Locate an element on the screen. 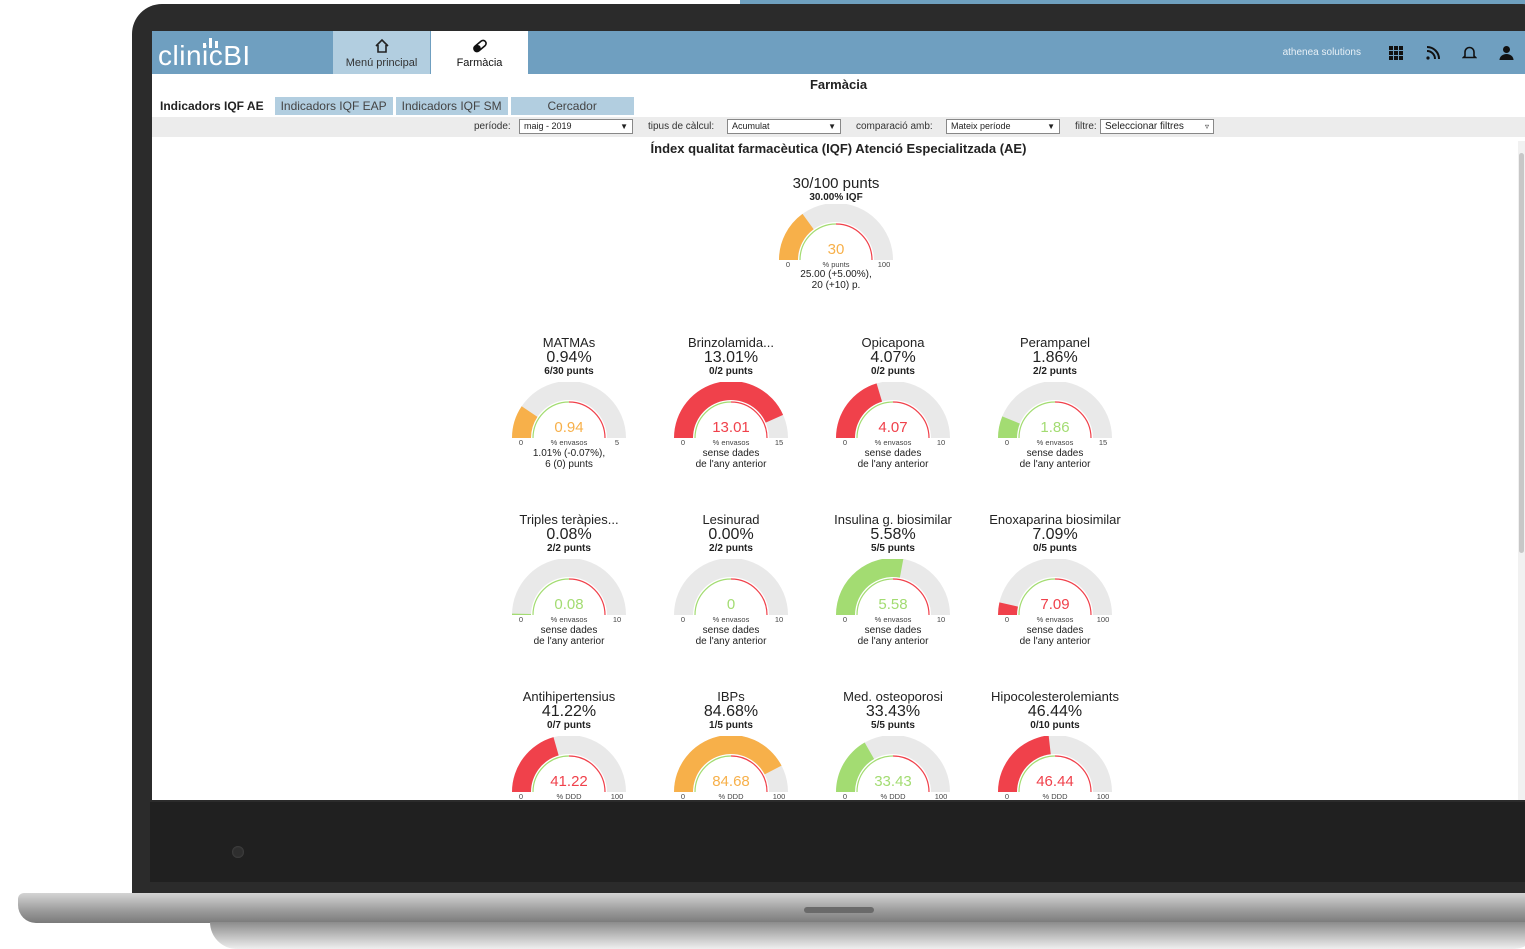  gauge-value-label: 7.09 is located at coordinates (1054, 604).